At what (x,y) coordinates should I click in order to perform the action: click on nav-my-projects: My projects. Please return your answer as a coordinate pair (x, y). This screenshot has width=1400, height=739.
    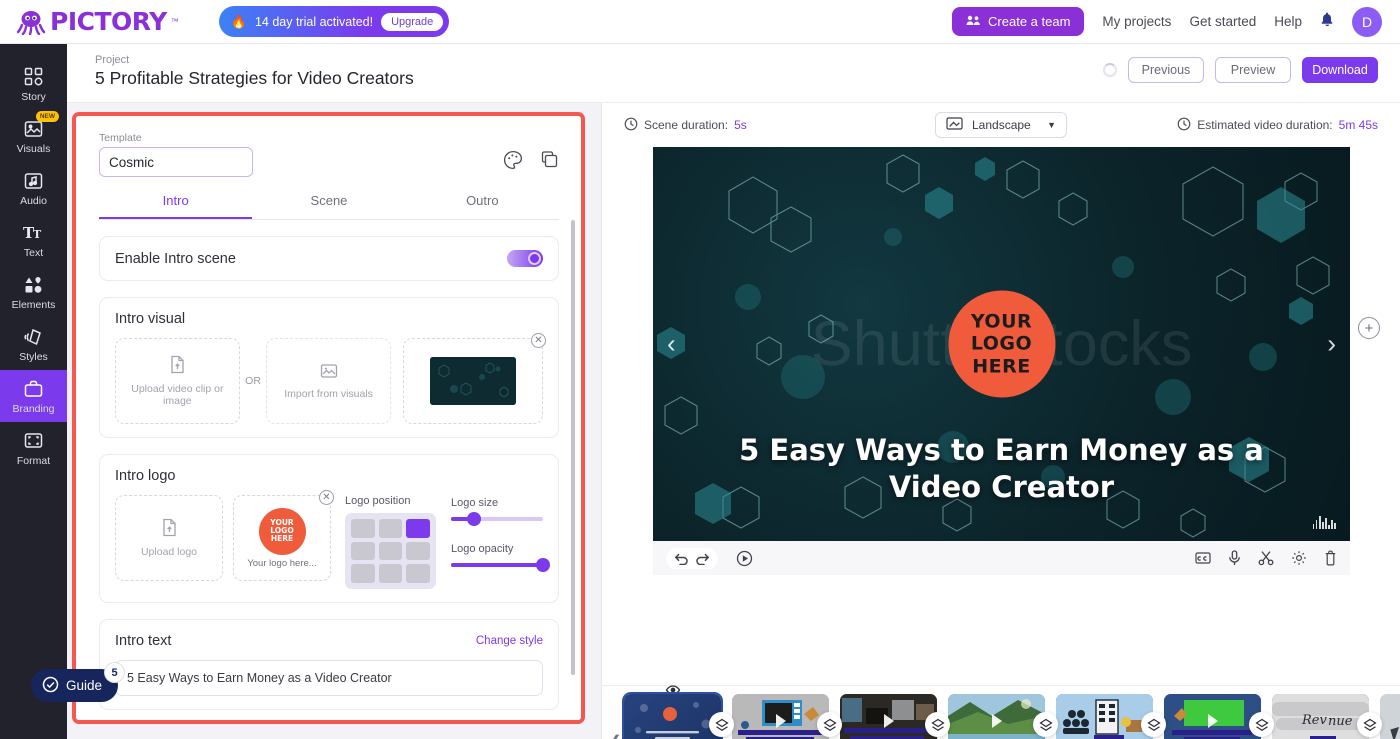
    Looking at the image, I should click on (1136, 21).